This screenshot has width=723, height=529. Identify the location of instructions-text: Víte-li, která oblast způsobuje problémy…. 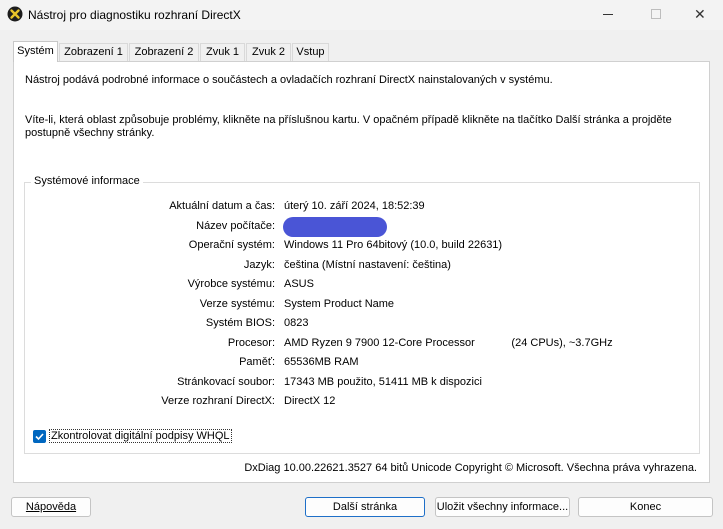
(348, 126).